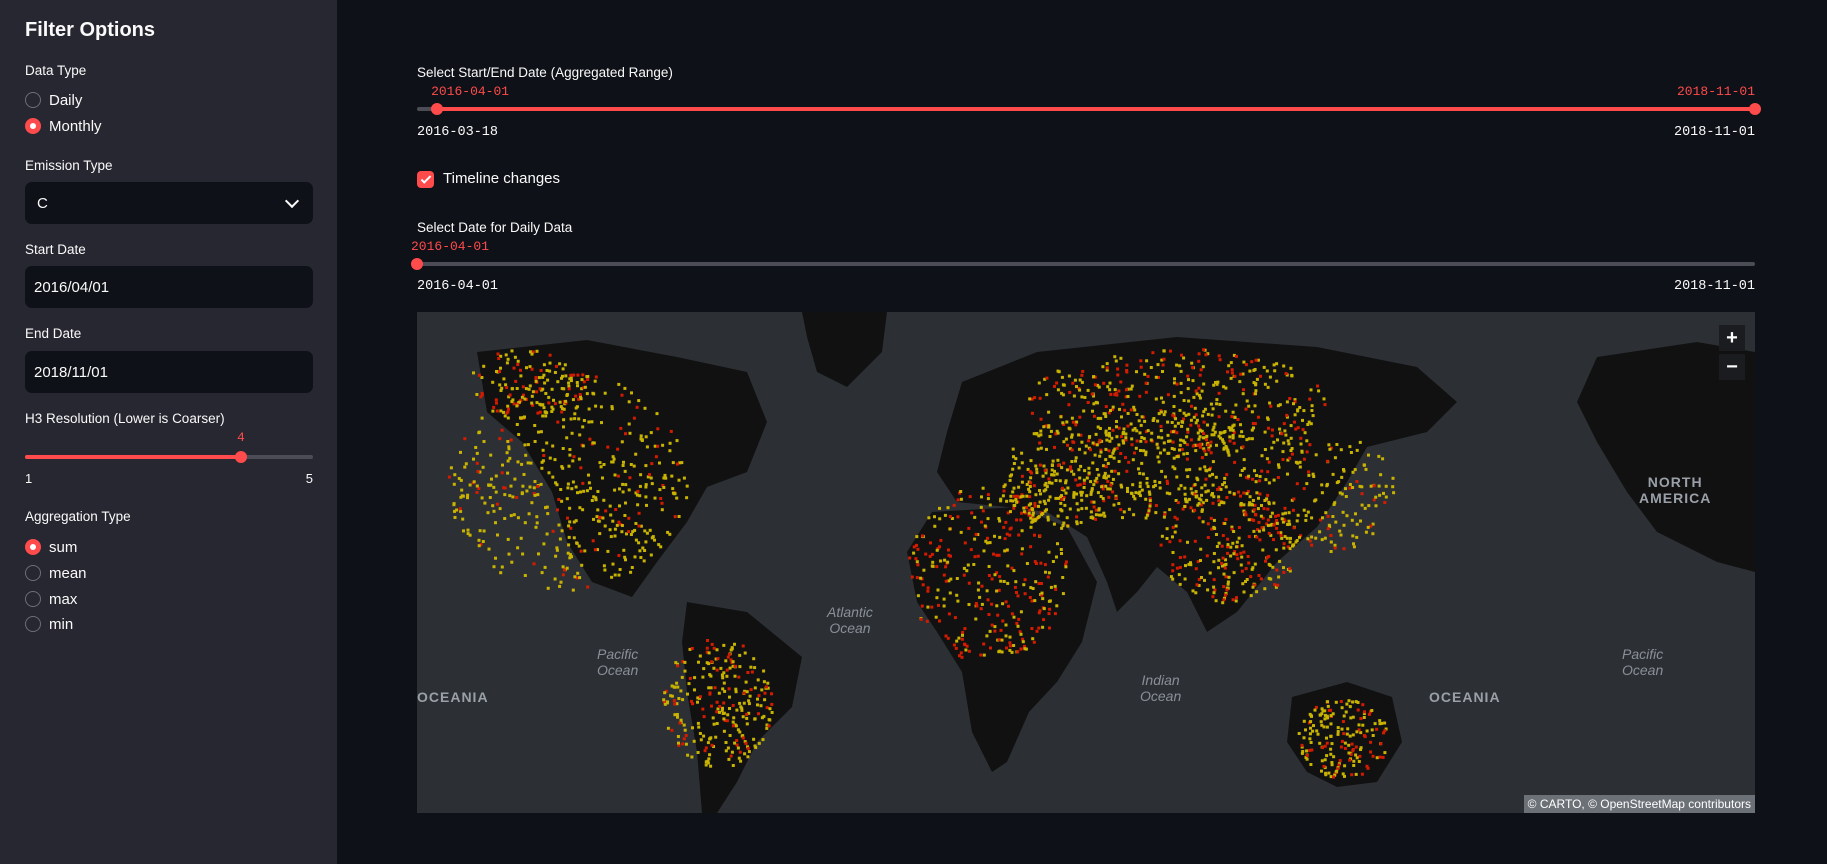 This screenshot has height=864, width=1827. What do you see at coordinates (169, 287) in the screenshot?
I see `start-date-input: 2016/04/01` at bounding box center [169, 287].